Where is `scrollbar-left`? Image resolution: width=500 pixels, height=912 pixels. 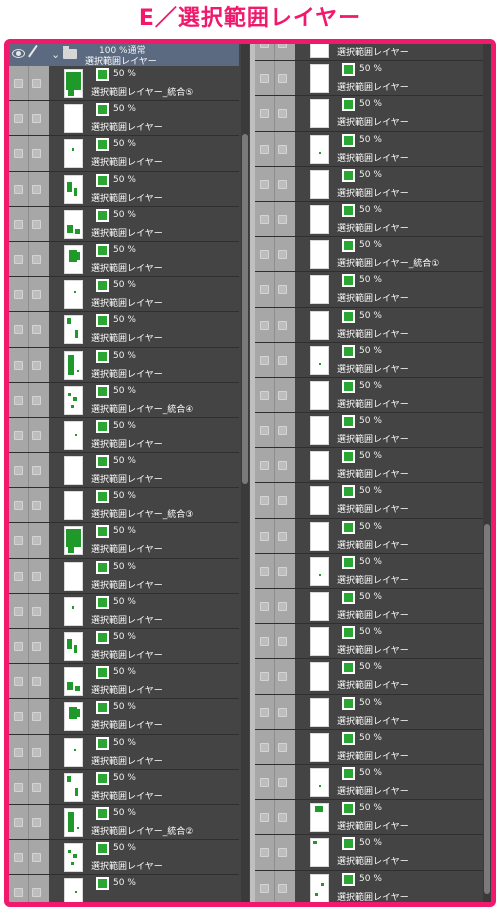 scrollbar-left is located at coordinates (245, 473).